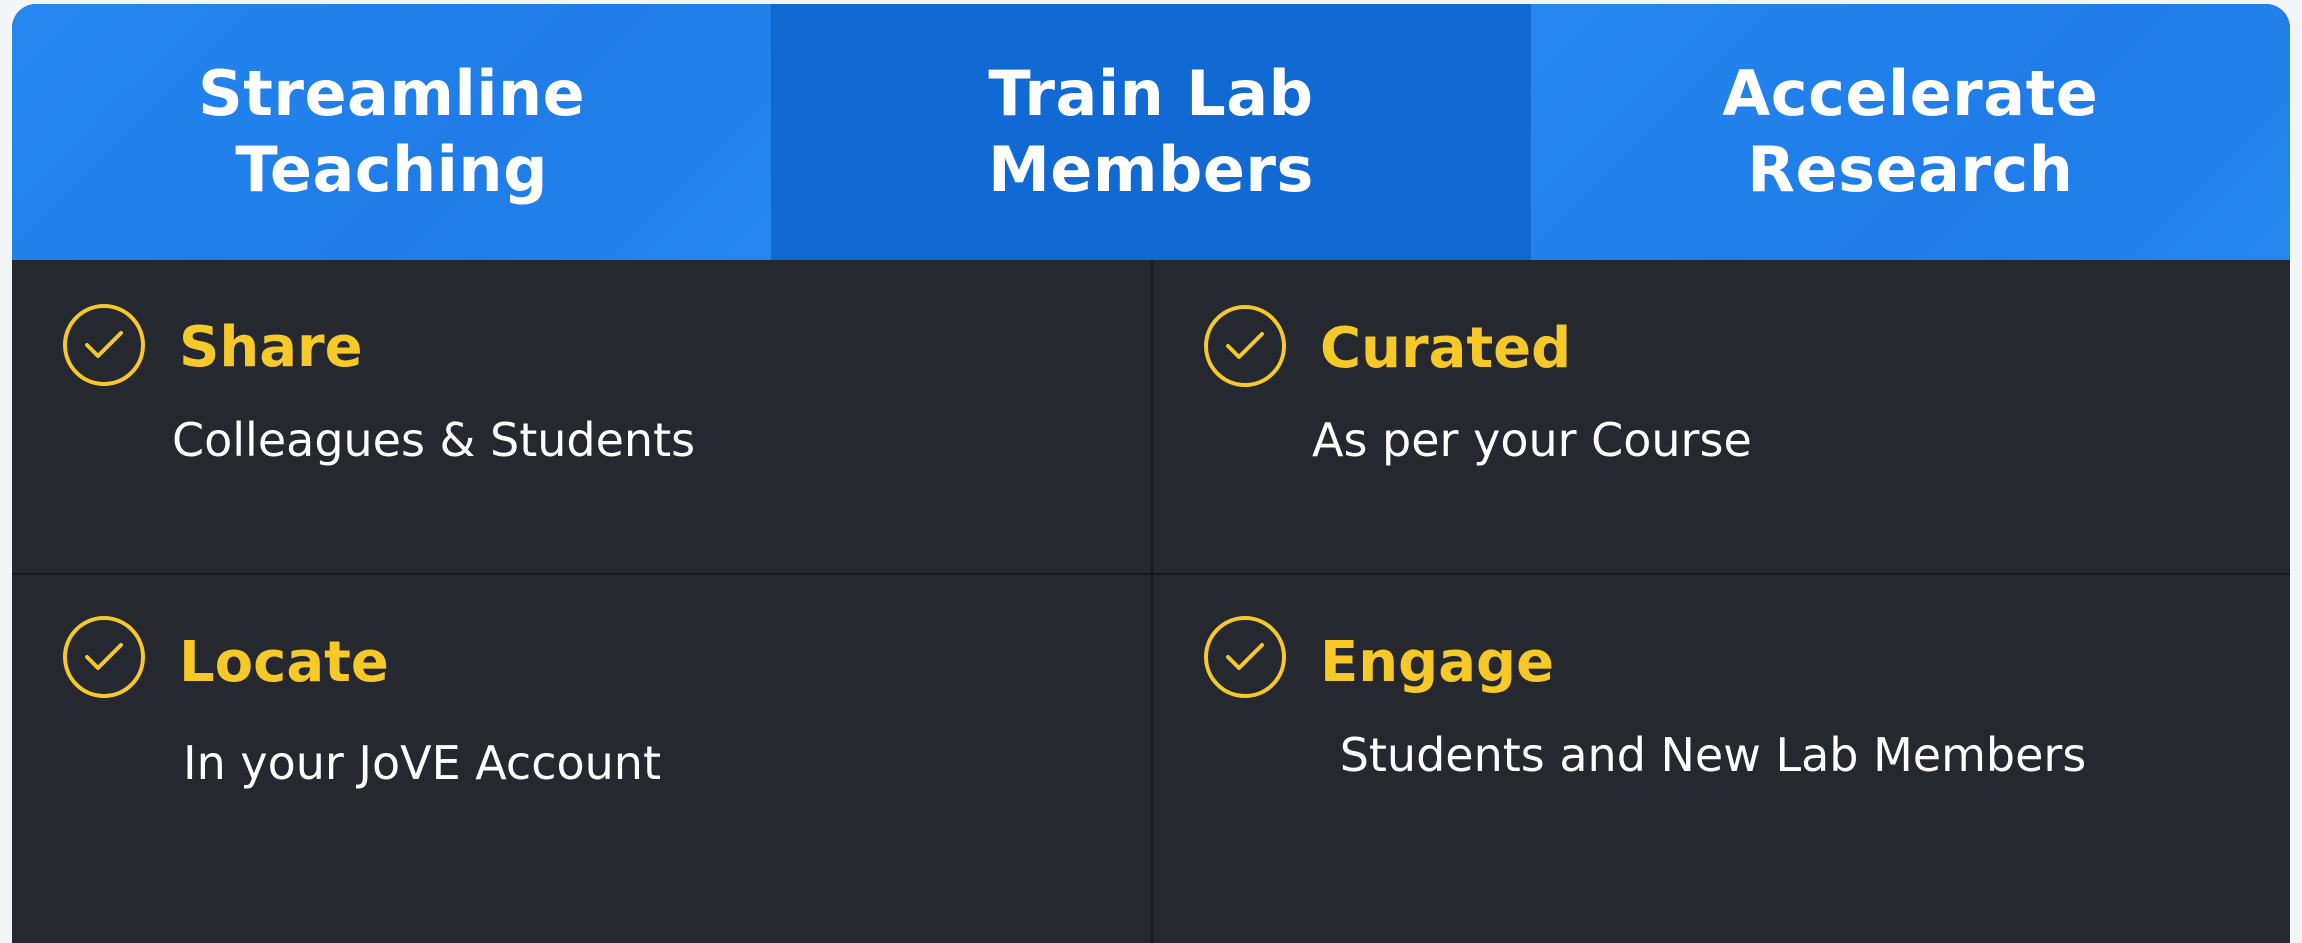 The height and width of the screenshot is (943, 2302). I want to click on feature-title: Curated, so click(1446, 348).